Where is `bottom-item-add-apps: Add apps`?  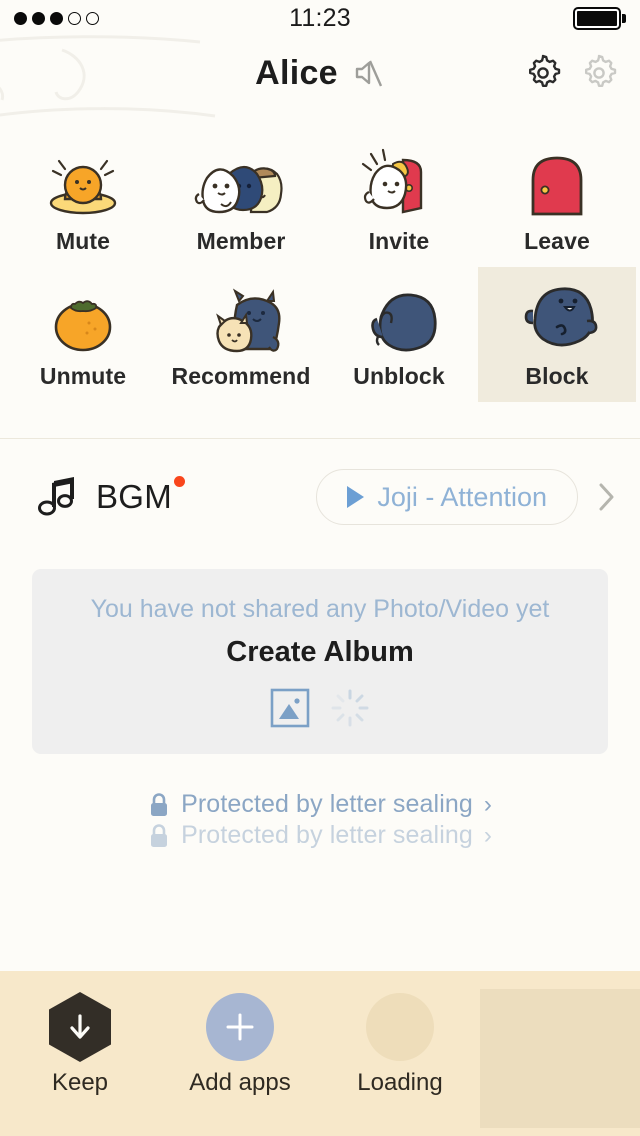 bottom-item-add-apps: Add apps is located at coordinates (240, 1043).